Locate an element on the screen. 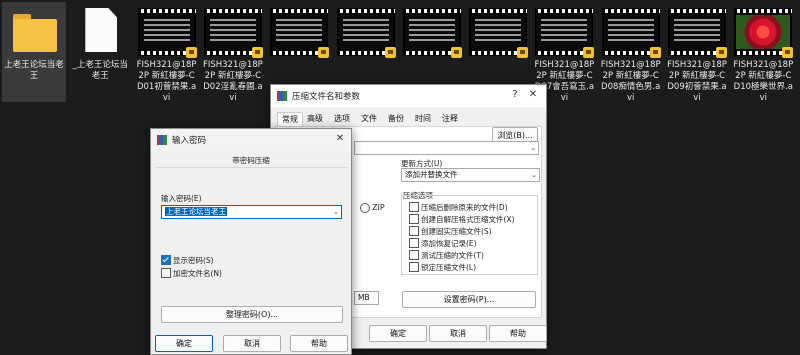  encrypt-filenames-label: 加密文件名(N) is located at coordinates (197, 273).